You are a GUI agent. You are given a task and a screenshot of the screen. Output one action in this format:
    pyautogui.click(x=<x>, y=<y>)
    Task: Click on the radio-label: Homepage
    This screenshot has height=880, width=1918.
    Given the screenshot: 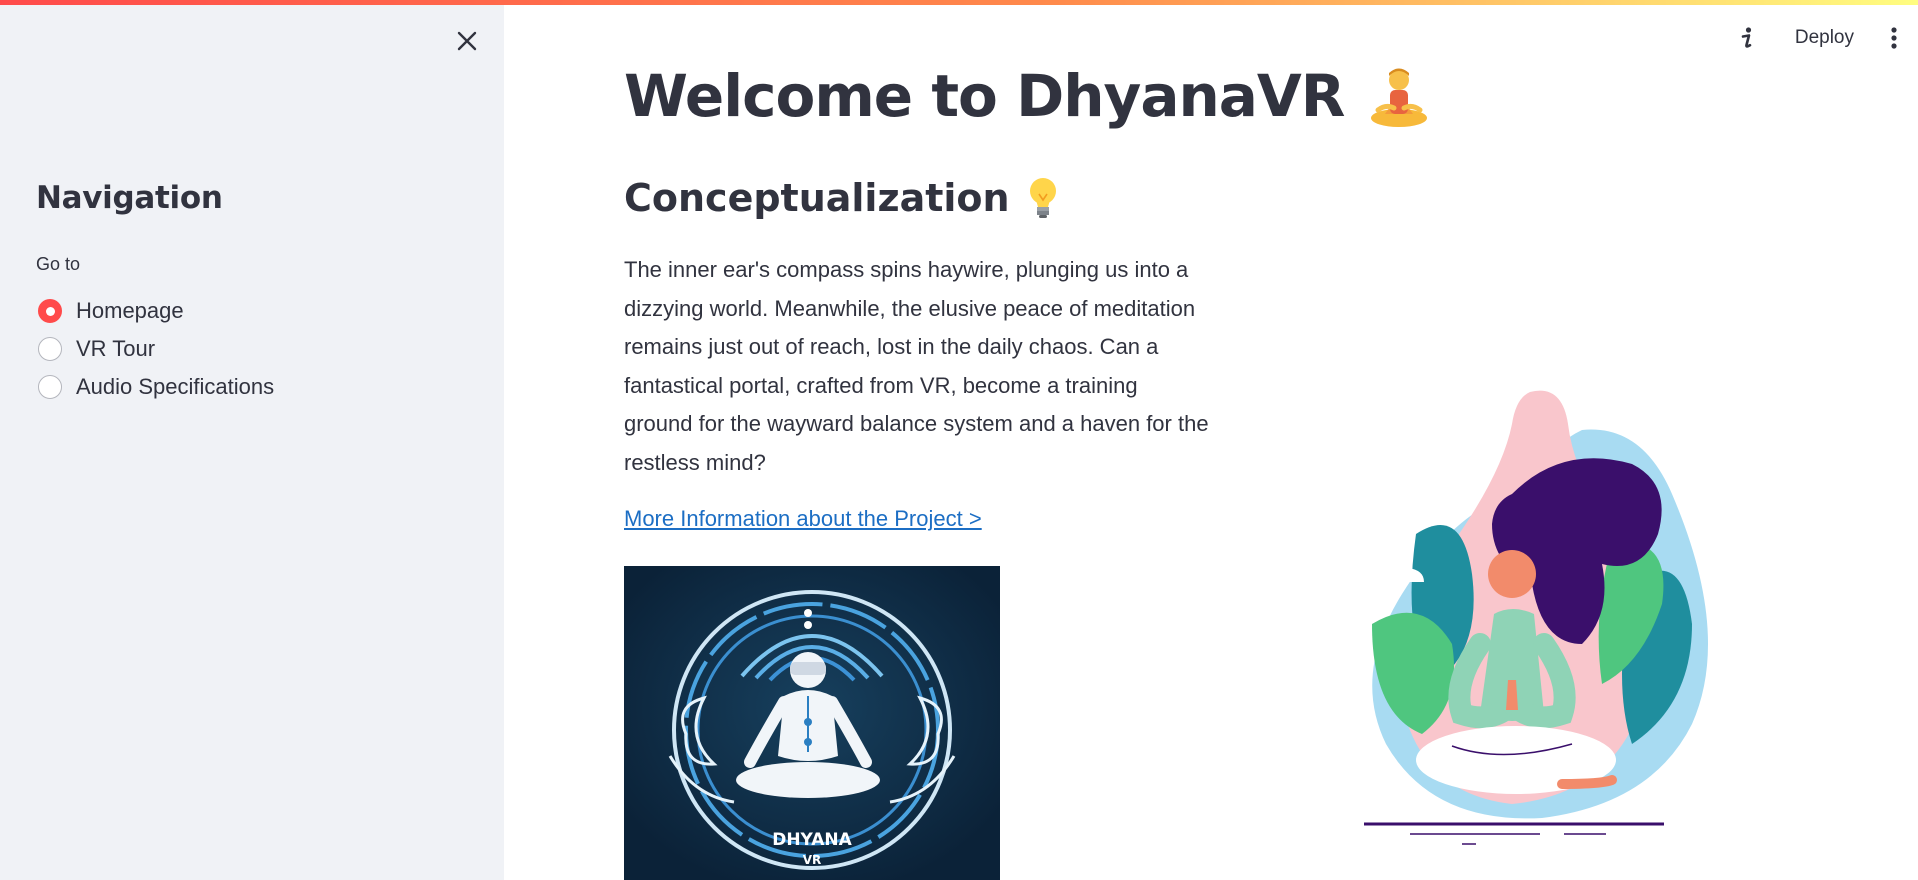 What is the action you would take?
    pyautogui.click(x=130, y=310)
    